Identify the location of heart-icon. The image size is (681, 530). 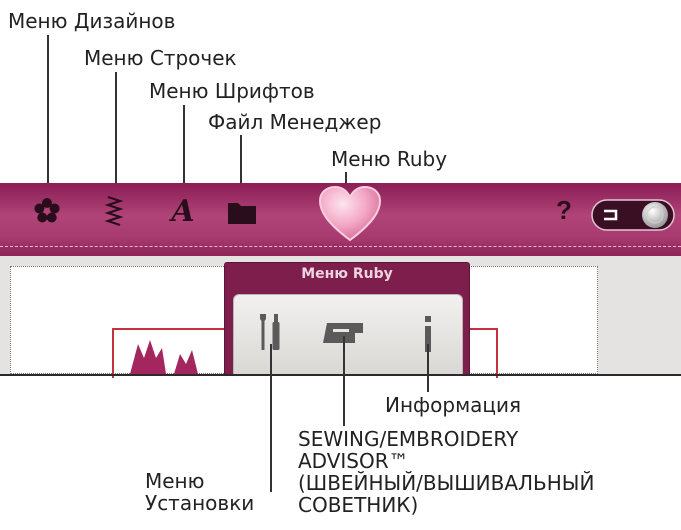
(350, 214).